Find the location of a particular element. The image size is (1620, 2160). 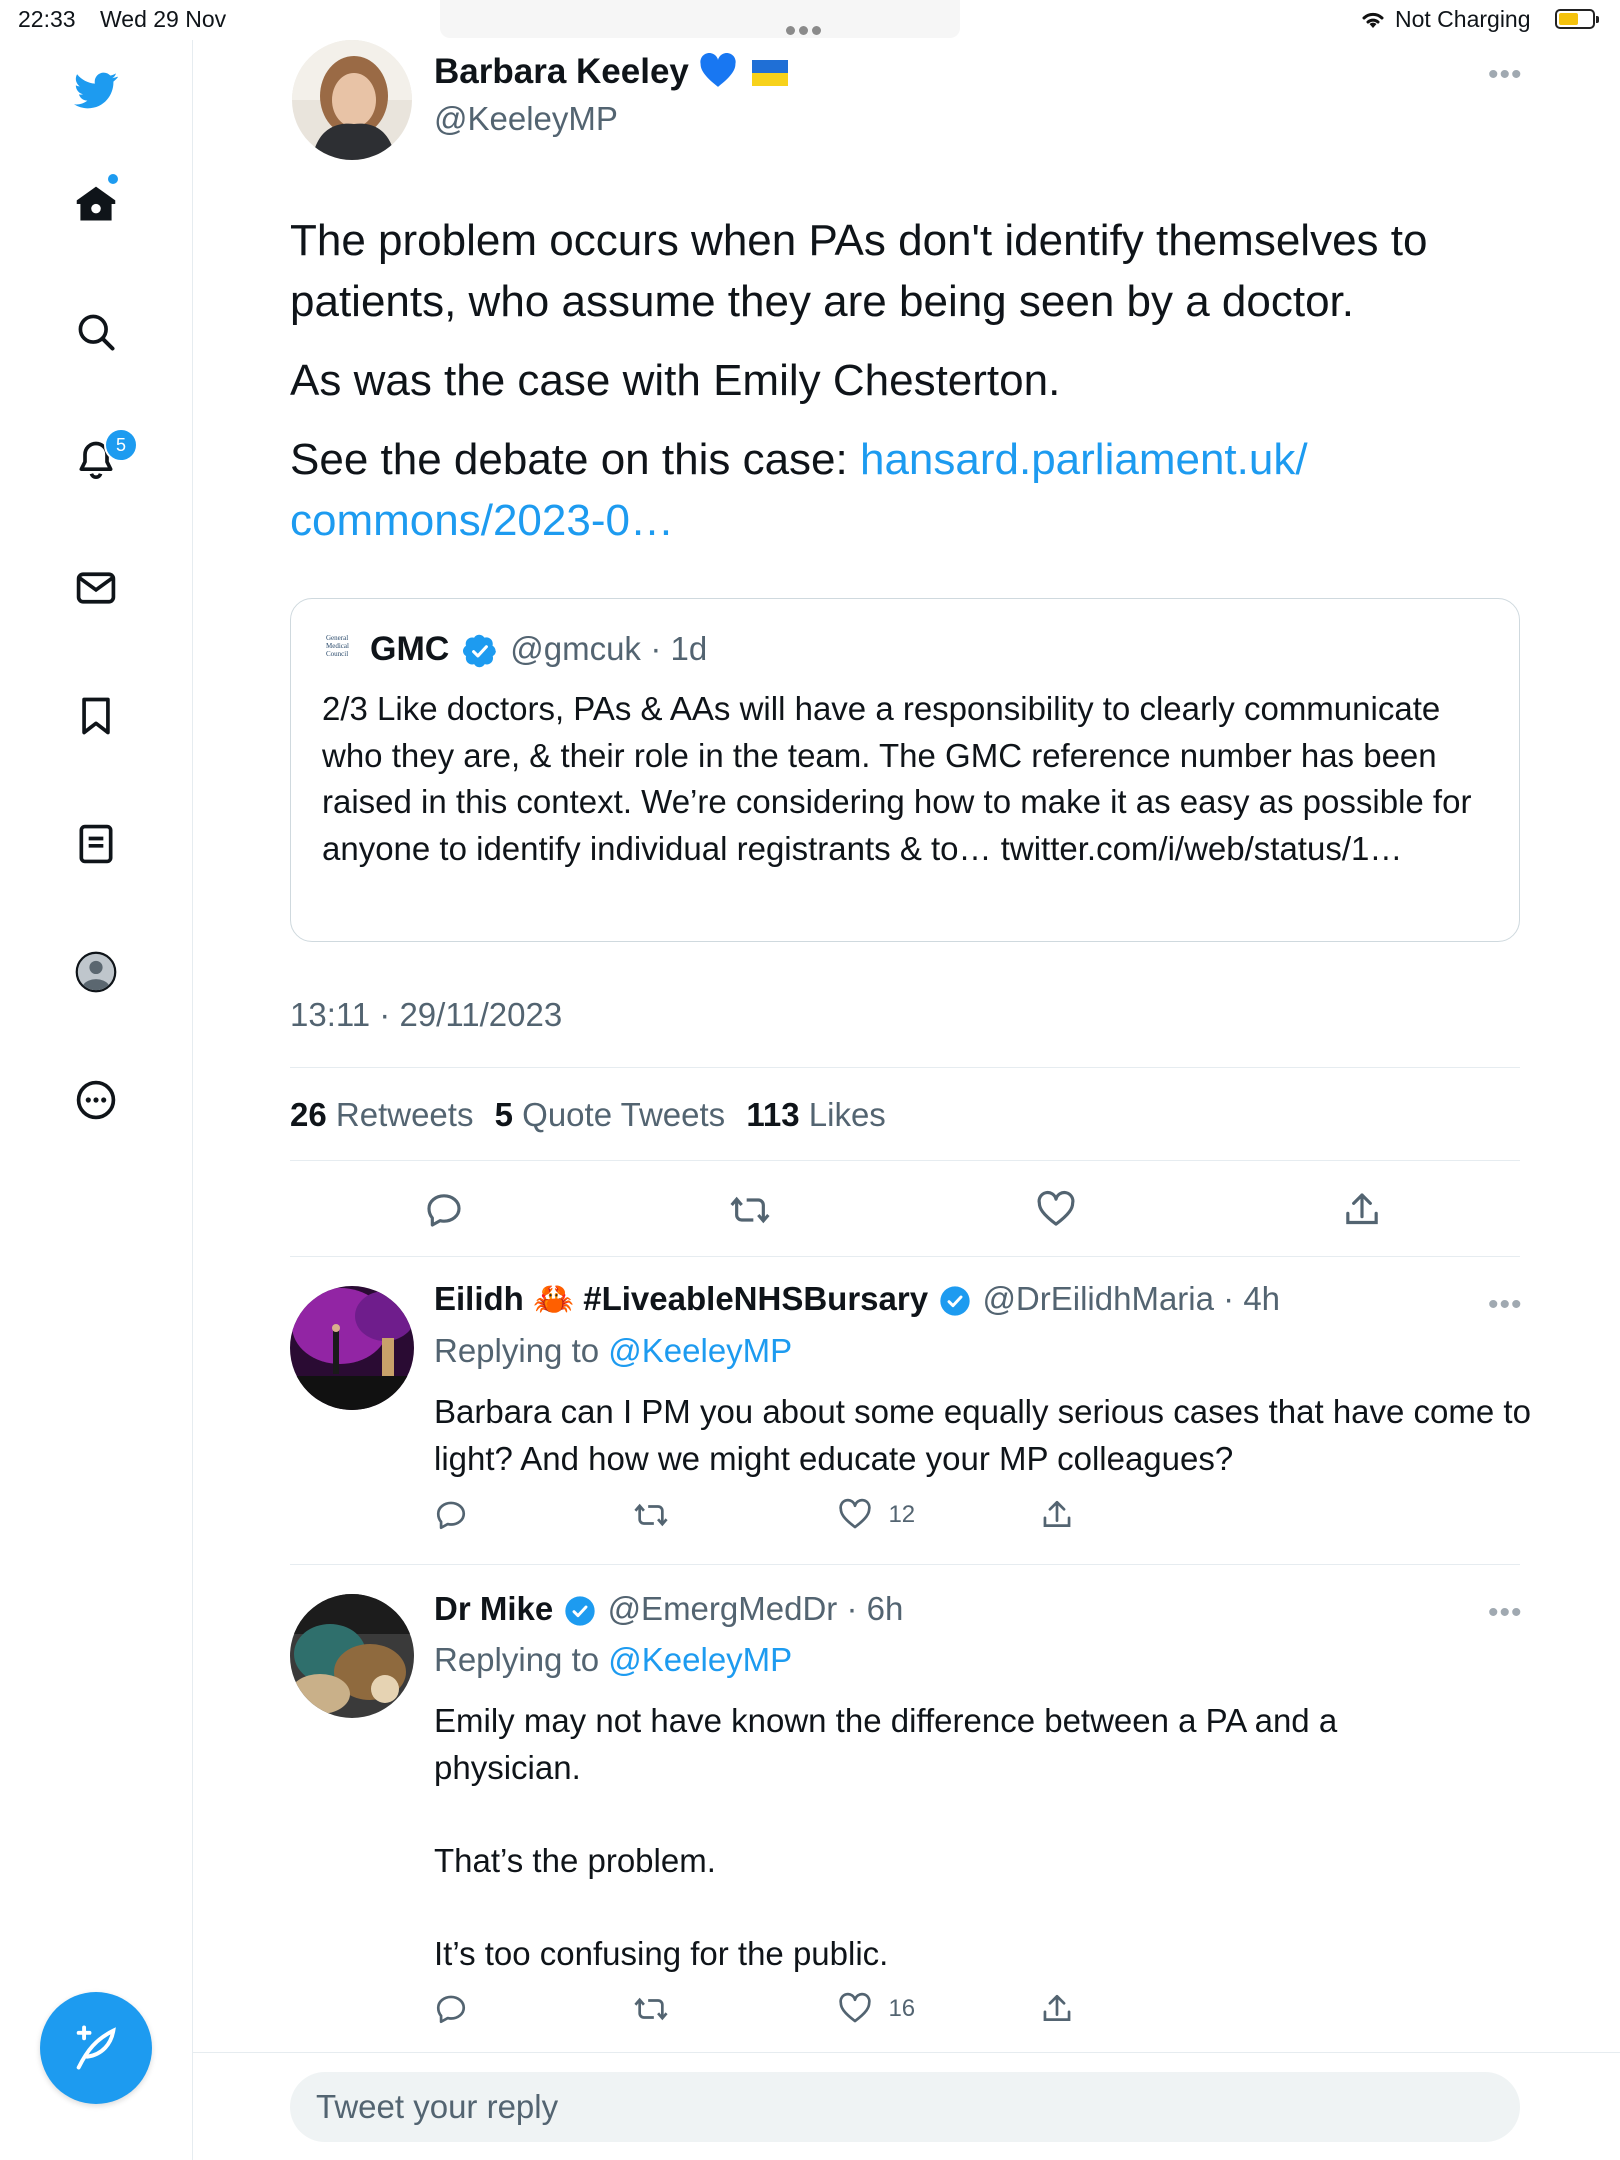

battery-icon is located at coordinates (1577, 19).